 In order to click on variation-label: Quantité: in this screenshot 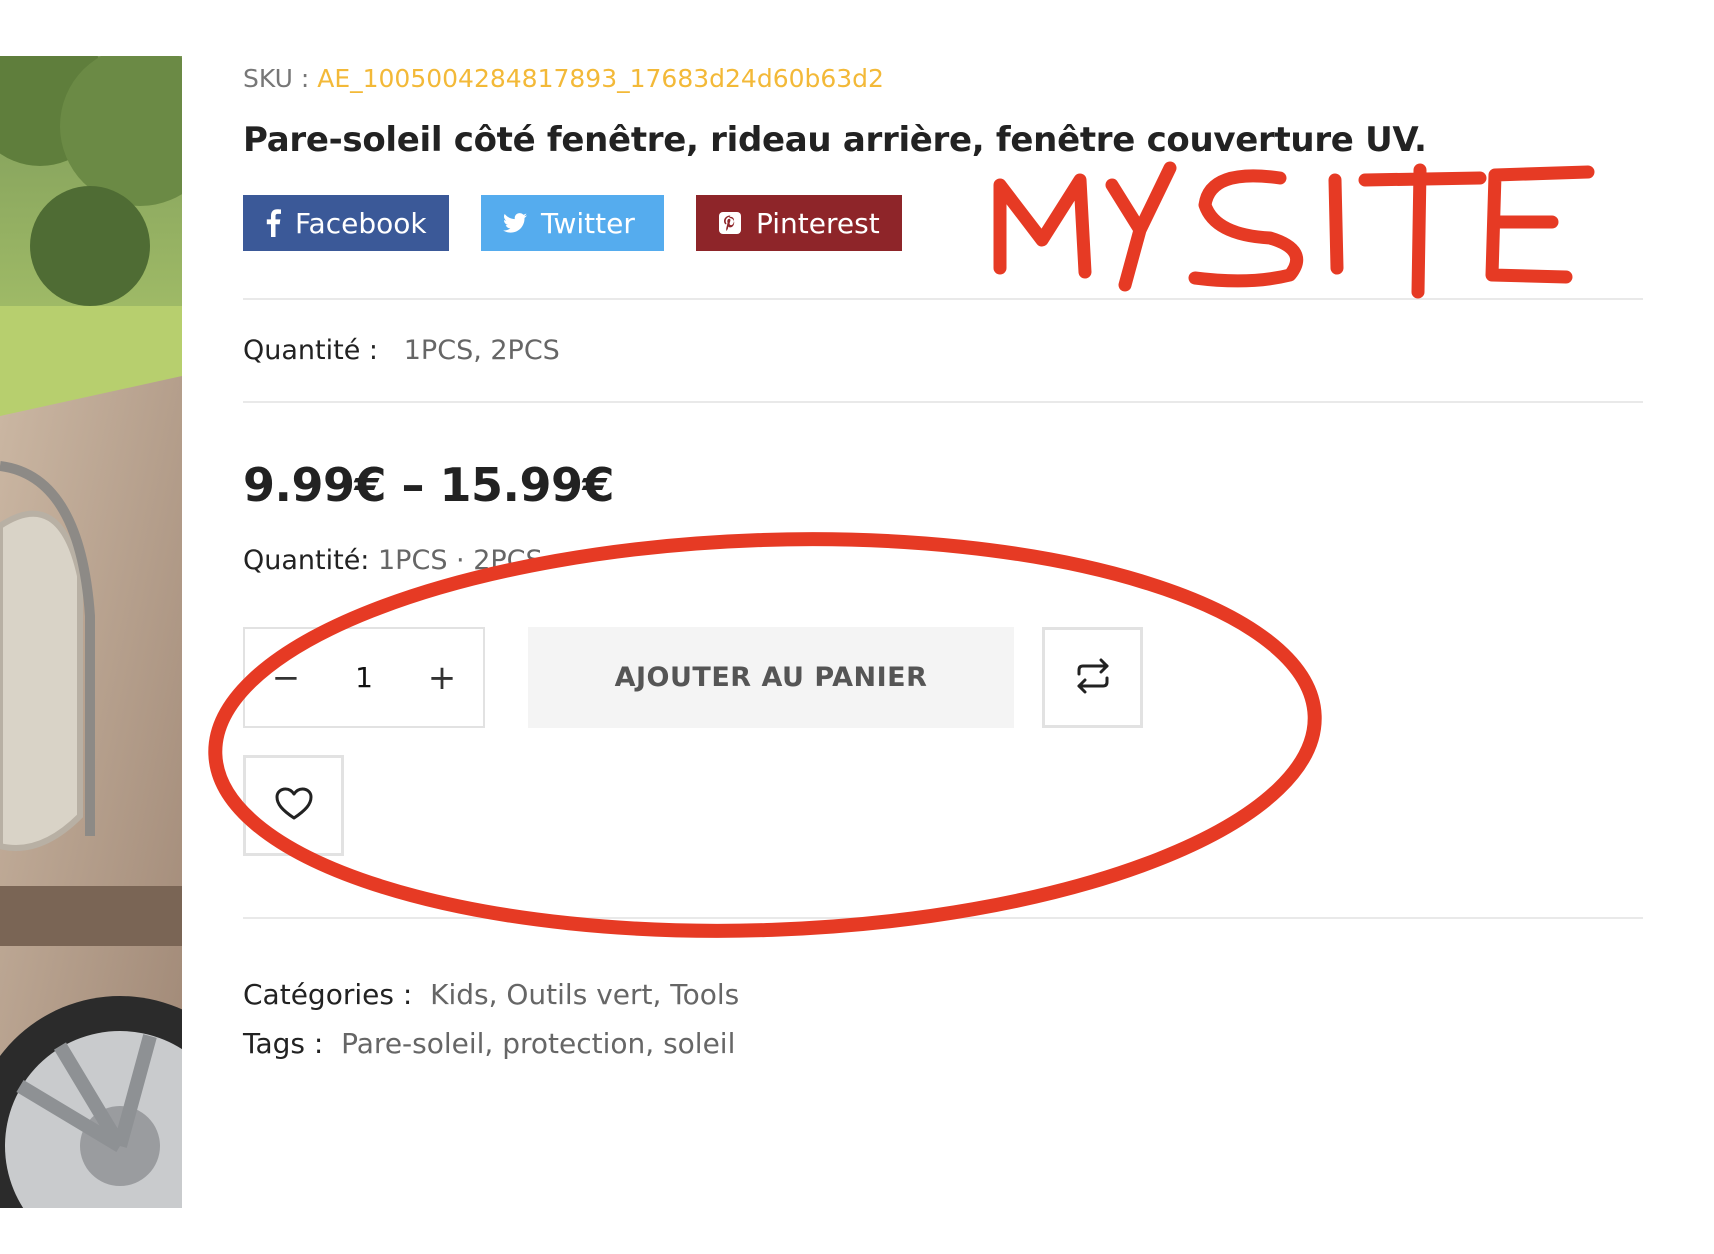, I will do `click(306, 560)`.